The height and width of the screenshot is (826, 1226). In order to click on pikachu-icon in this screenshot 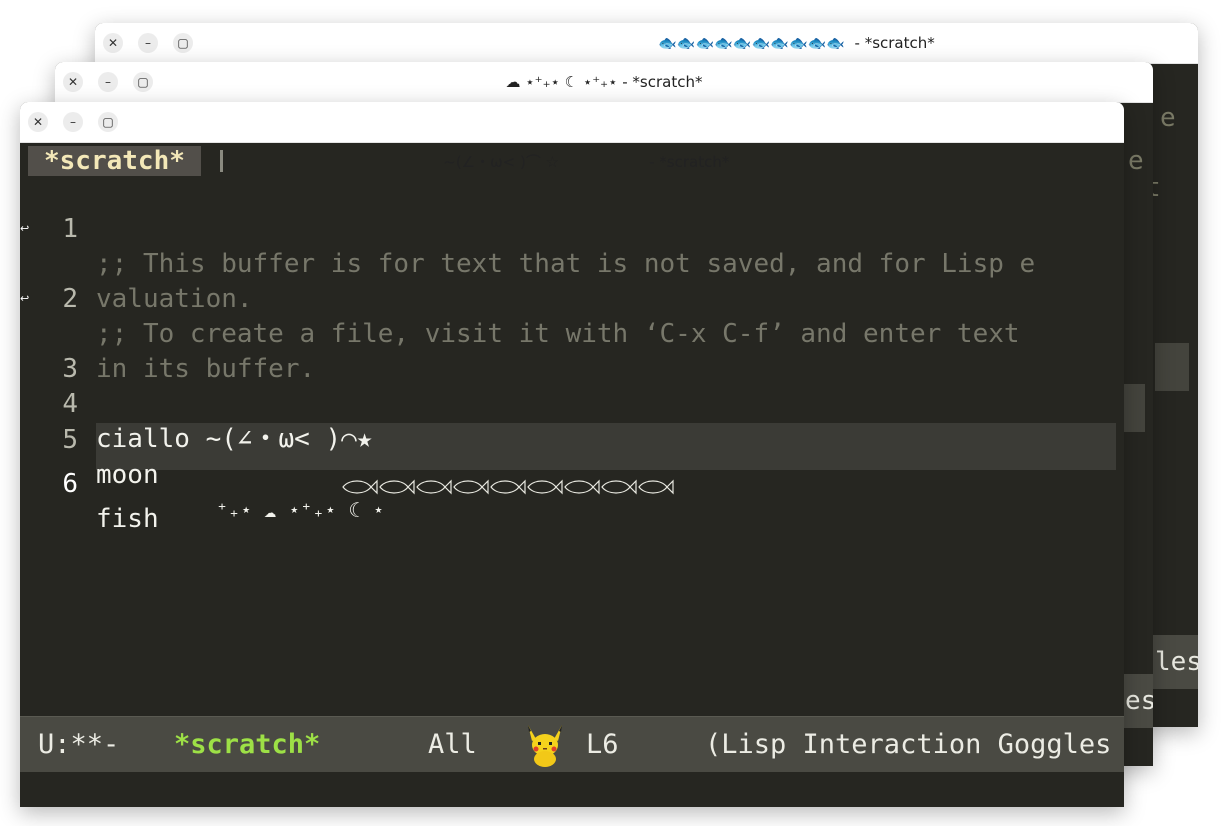, I will do `click(545, 746)`.